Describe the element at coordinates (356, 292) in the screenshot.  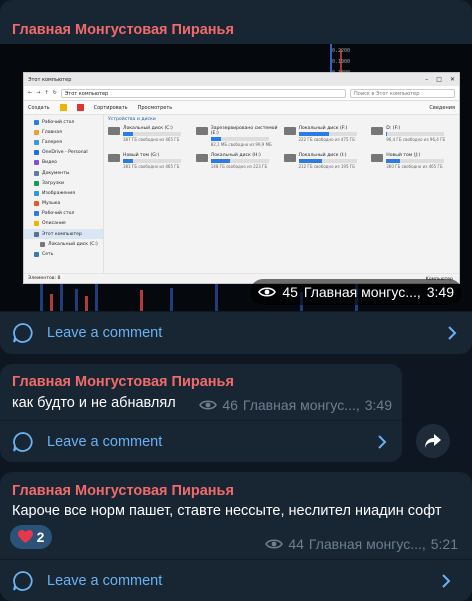
I see `post-meta: 45 Главная монгус..., 3:49` at that location.